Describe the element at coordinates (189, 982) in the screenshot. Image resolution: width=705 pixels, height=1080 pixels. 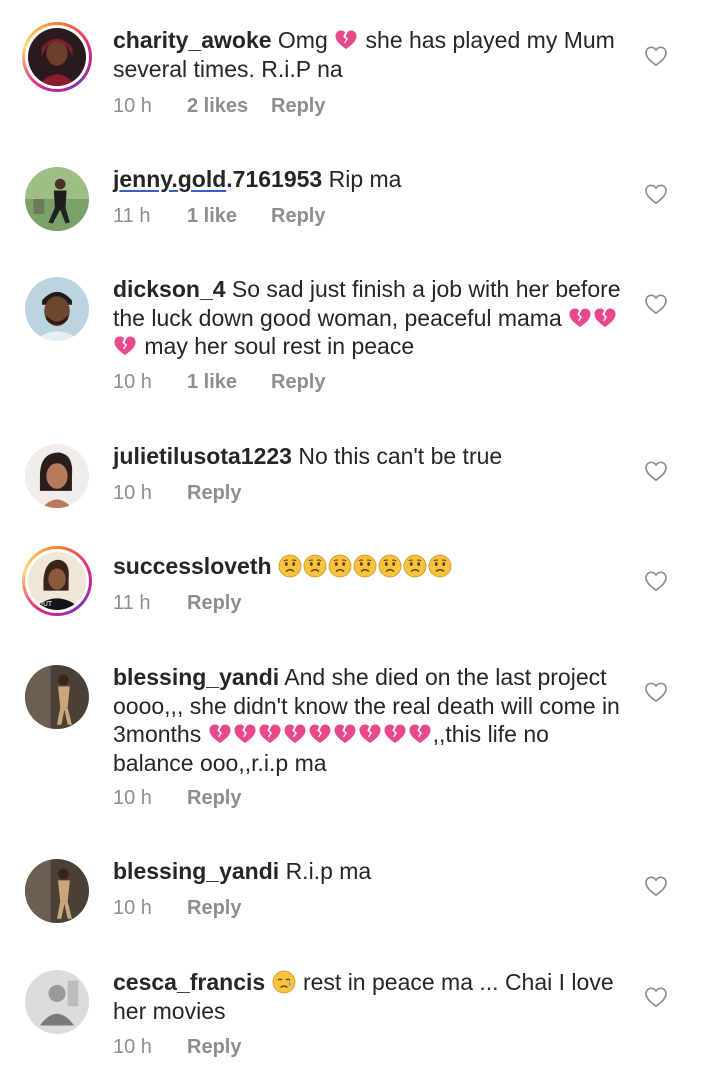
I see `username: cesca_francis` at that location.